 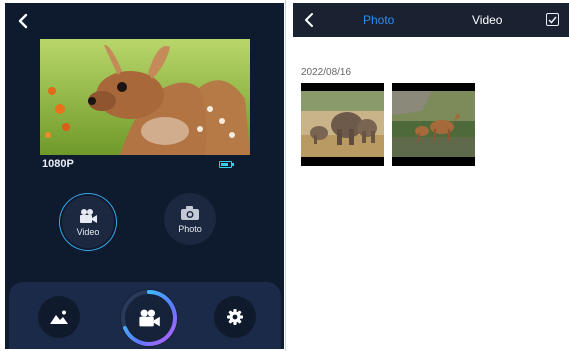 I want to click on photo-mode-button: Photo, so click(x=190, y=219).